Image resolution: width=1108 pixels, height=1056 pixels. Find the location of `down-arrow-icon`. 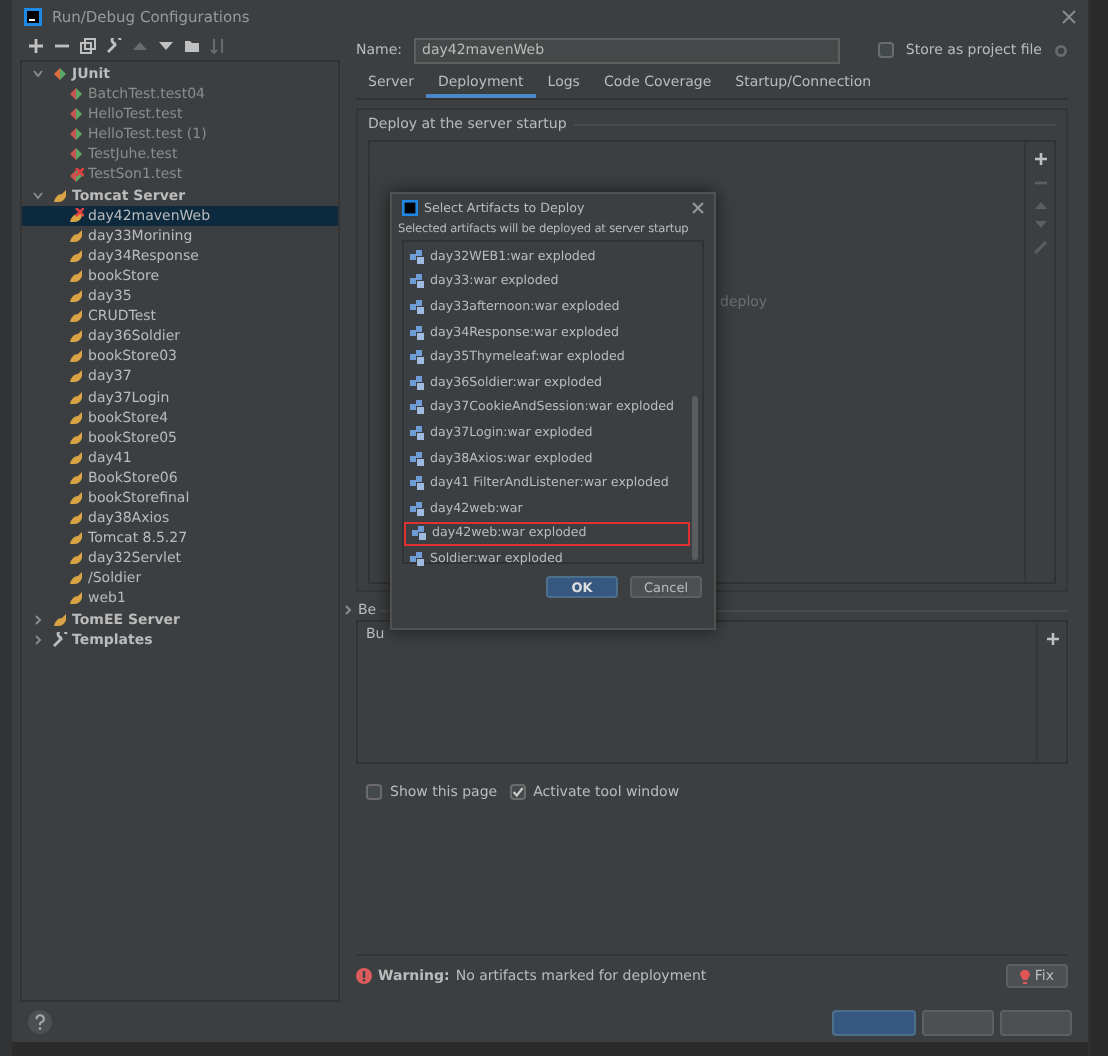

down-arrow-icon is located at coordinates (166, 46).